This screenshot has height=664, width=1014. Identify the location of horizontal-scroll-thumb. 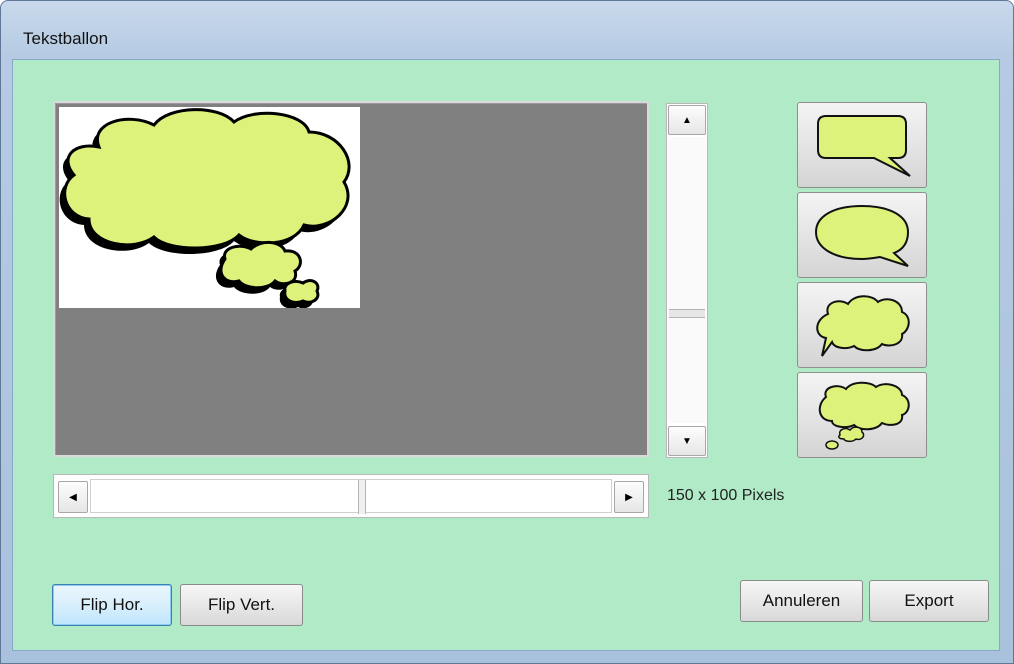
(362, 497).